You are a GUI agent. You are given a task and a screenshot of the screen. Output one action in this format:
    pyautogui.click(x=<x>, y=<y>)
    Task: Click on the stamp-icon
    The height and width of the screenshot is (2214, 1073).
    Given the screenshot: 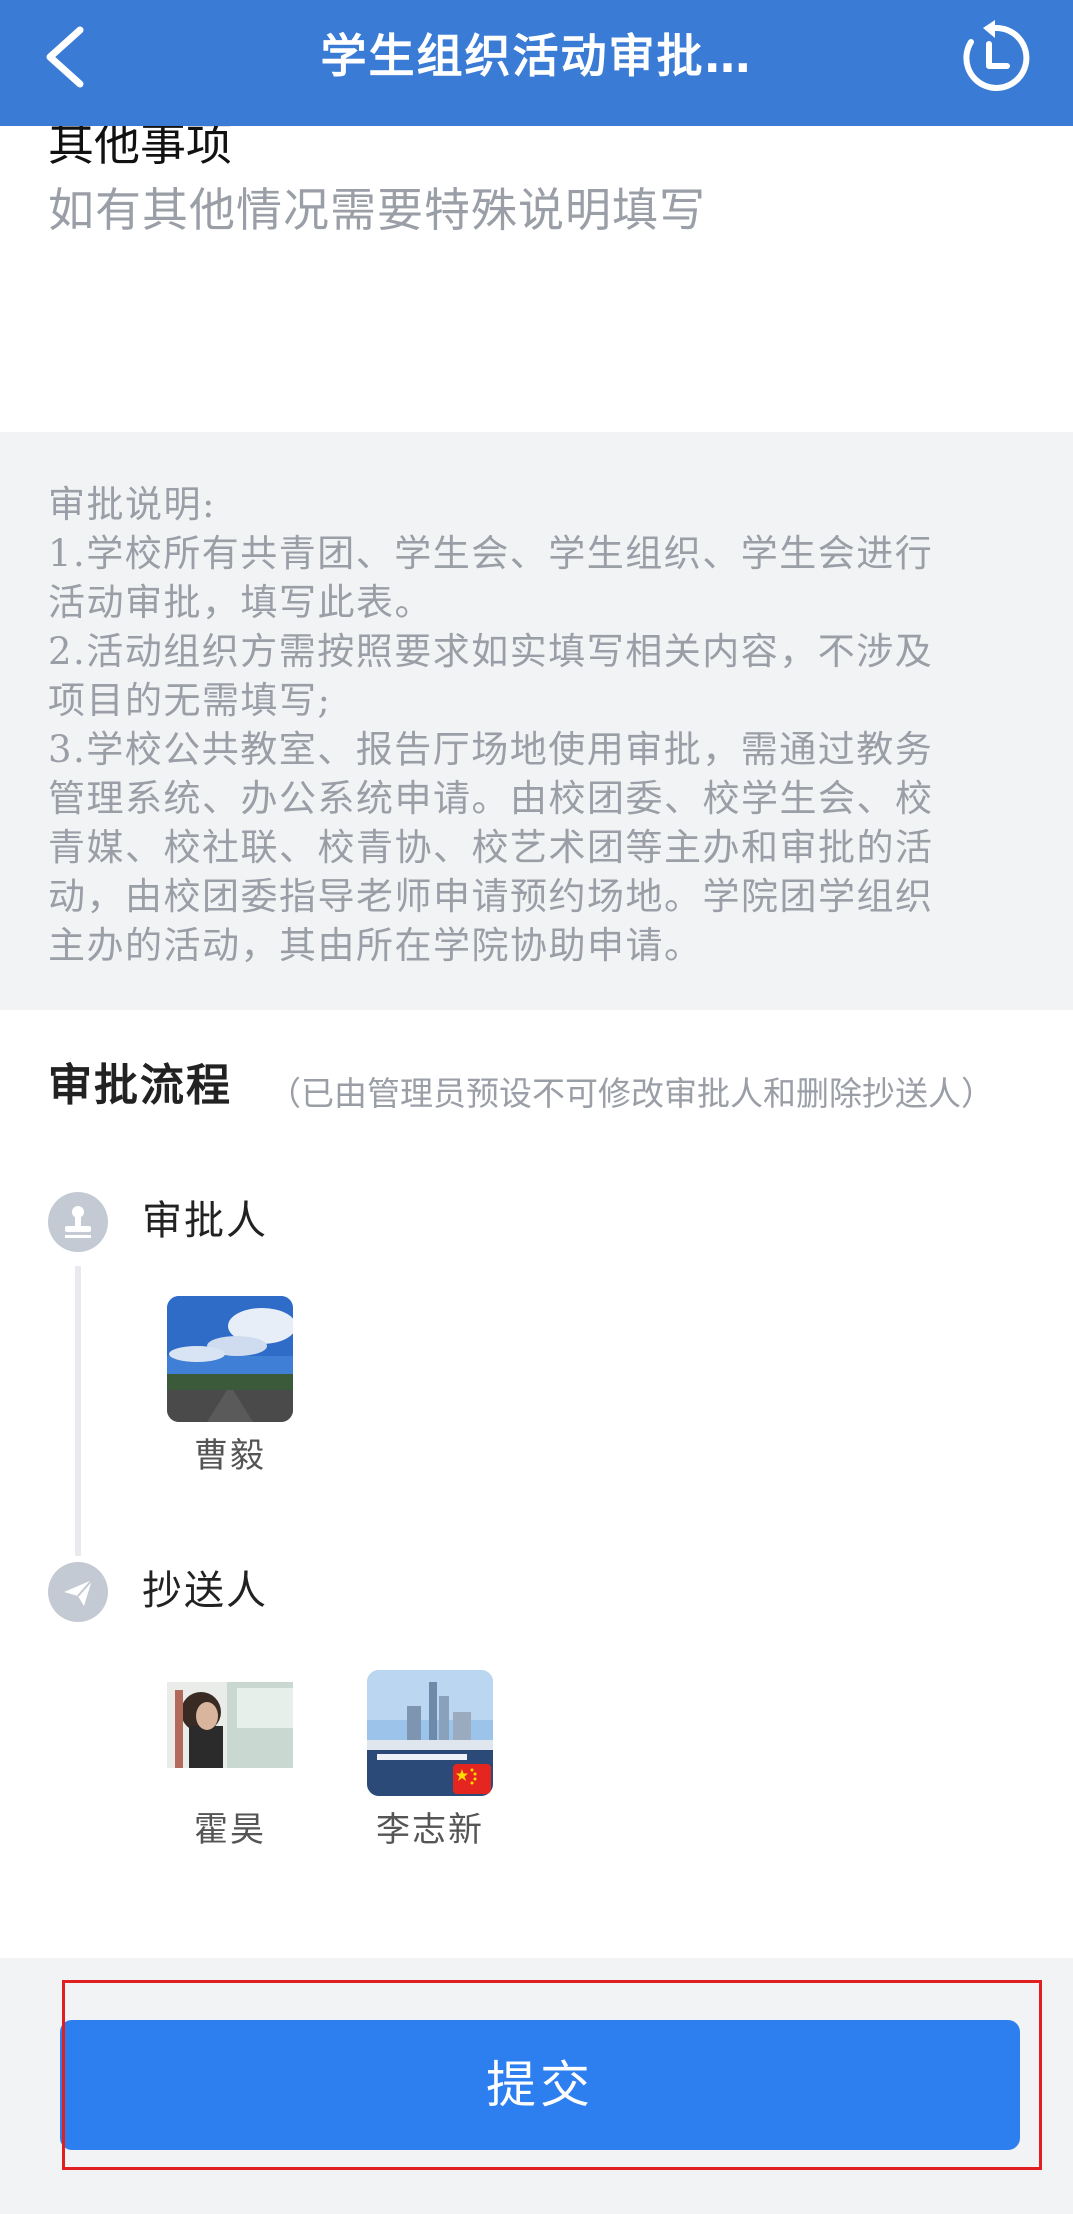 What is the action you would take?
    pyautogui.click(x=78, y=1222)
    